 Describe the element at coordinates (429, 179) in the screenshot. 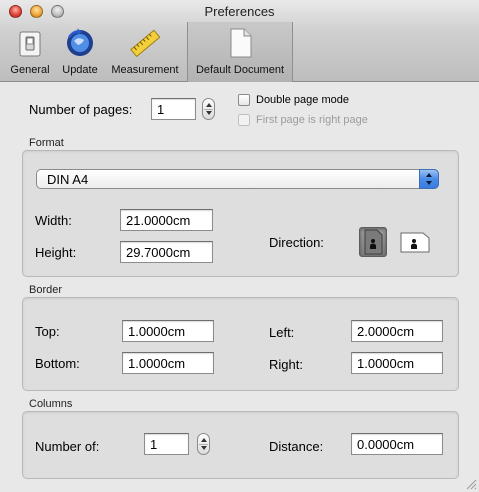

I see `popup-arrows-icon` at that location.